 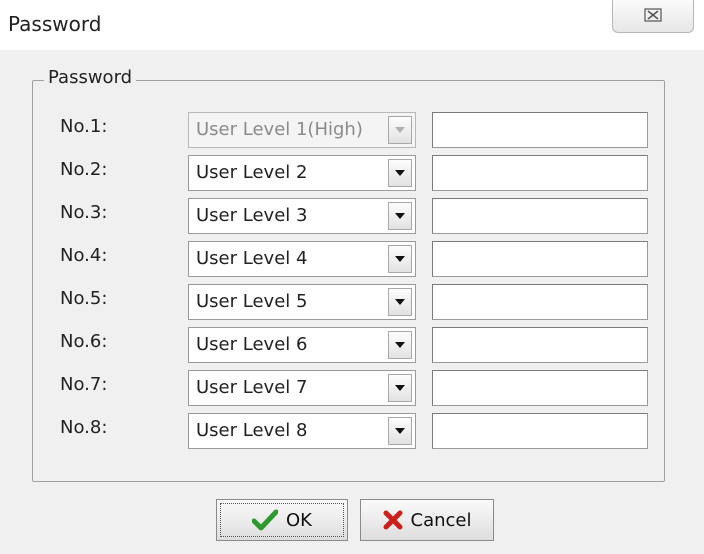 I want to click on row-label-3: No.3:, so click(x=84, y=212).